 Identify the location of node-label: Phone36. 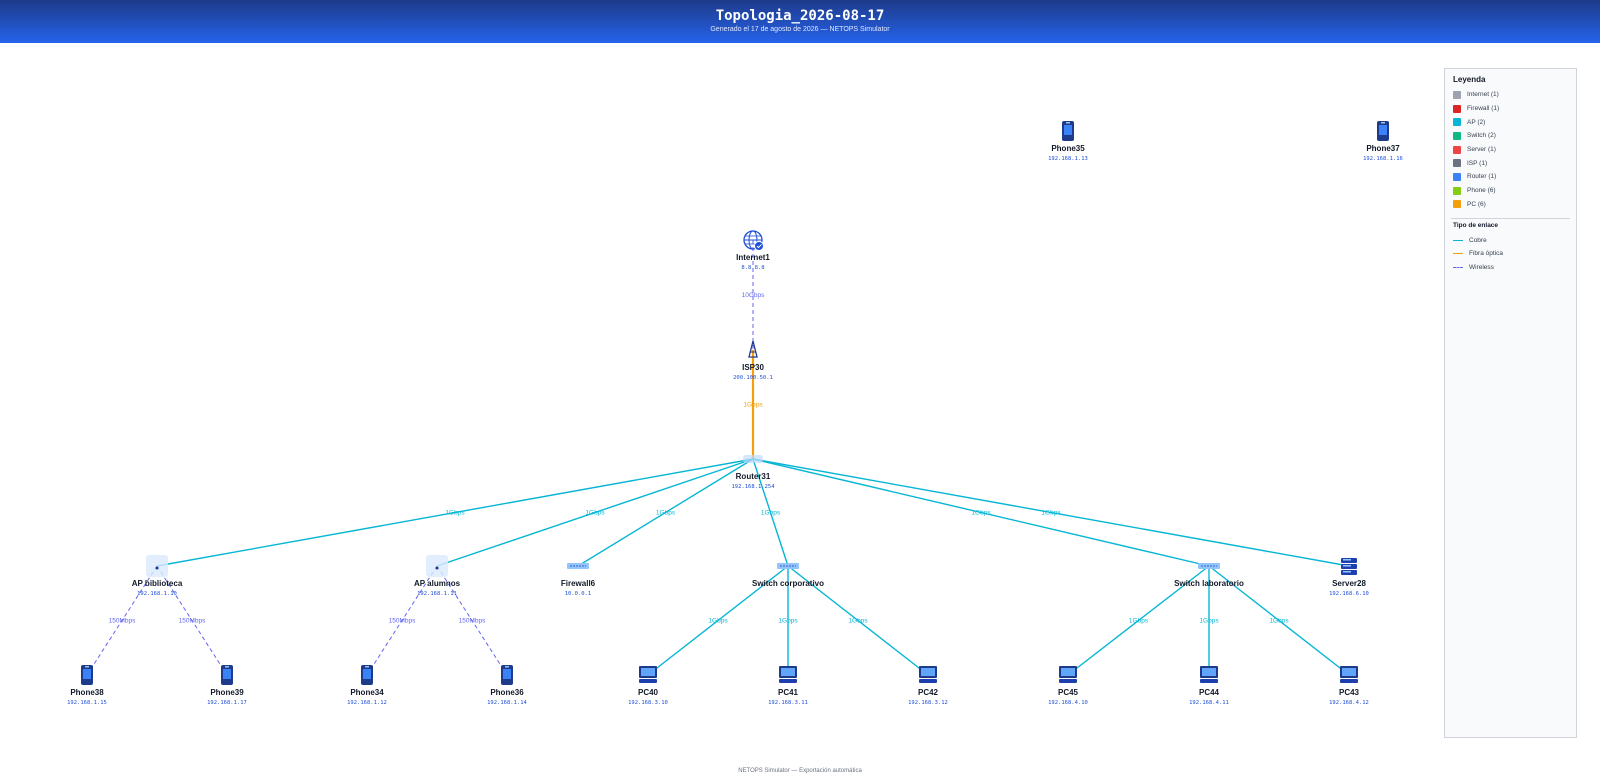
(507, 692).